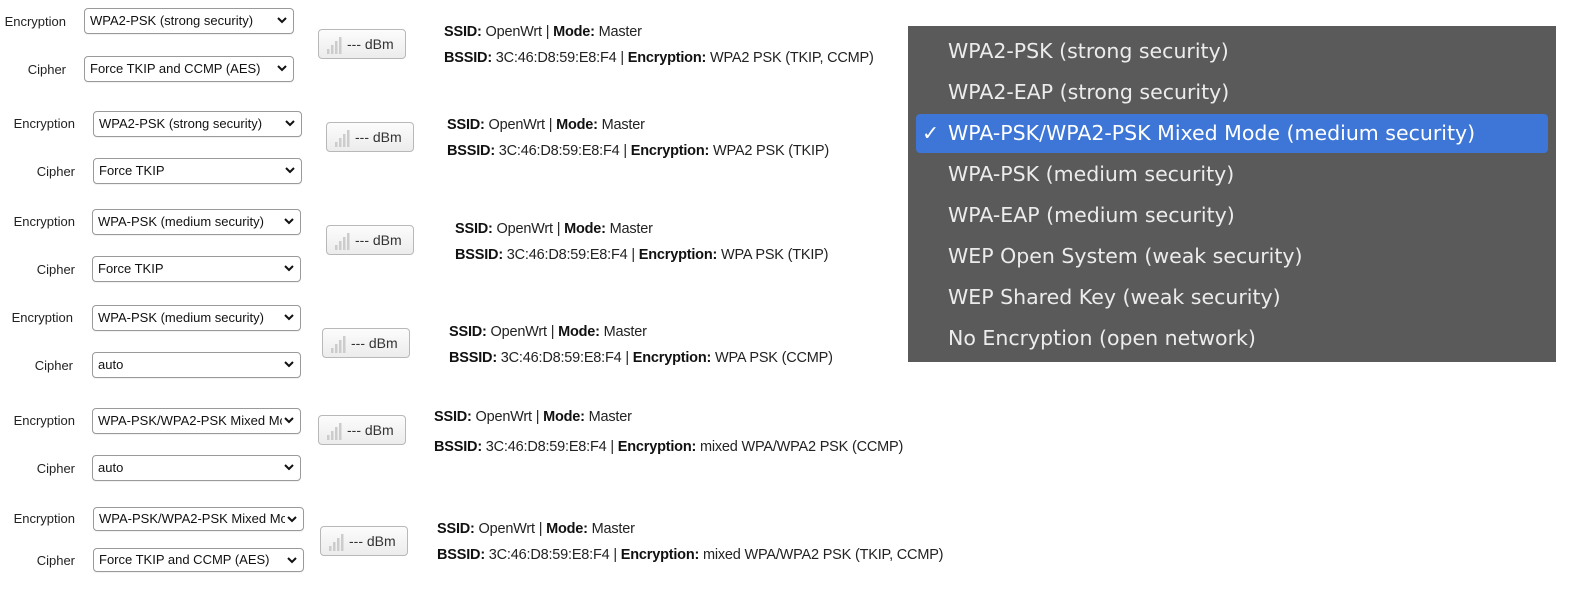  Describe the element at coordinates (1232, 256) in the screenshot. I see `dropdown-option: WEP Open System (weak security)` at that location.